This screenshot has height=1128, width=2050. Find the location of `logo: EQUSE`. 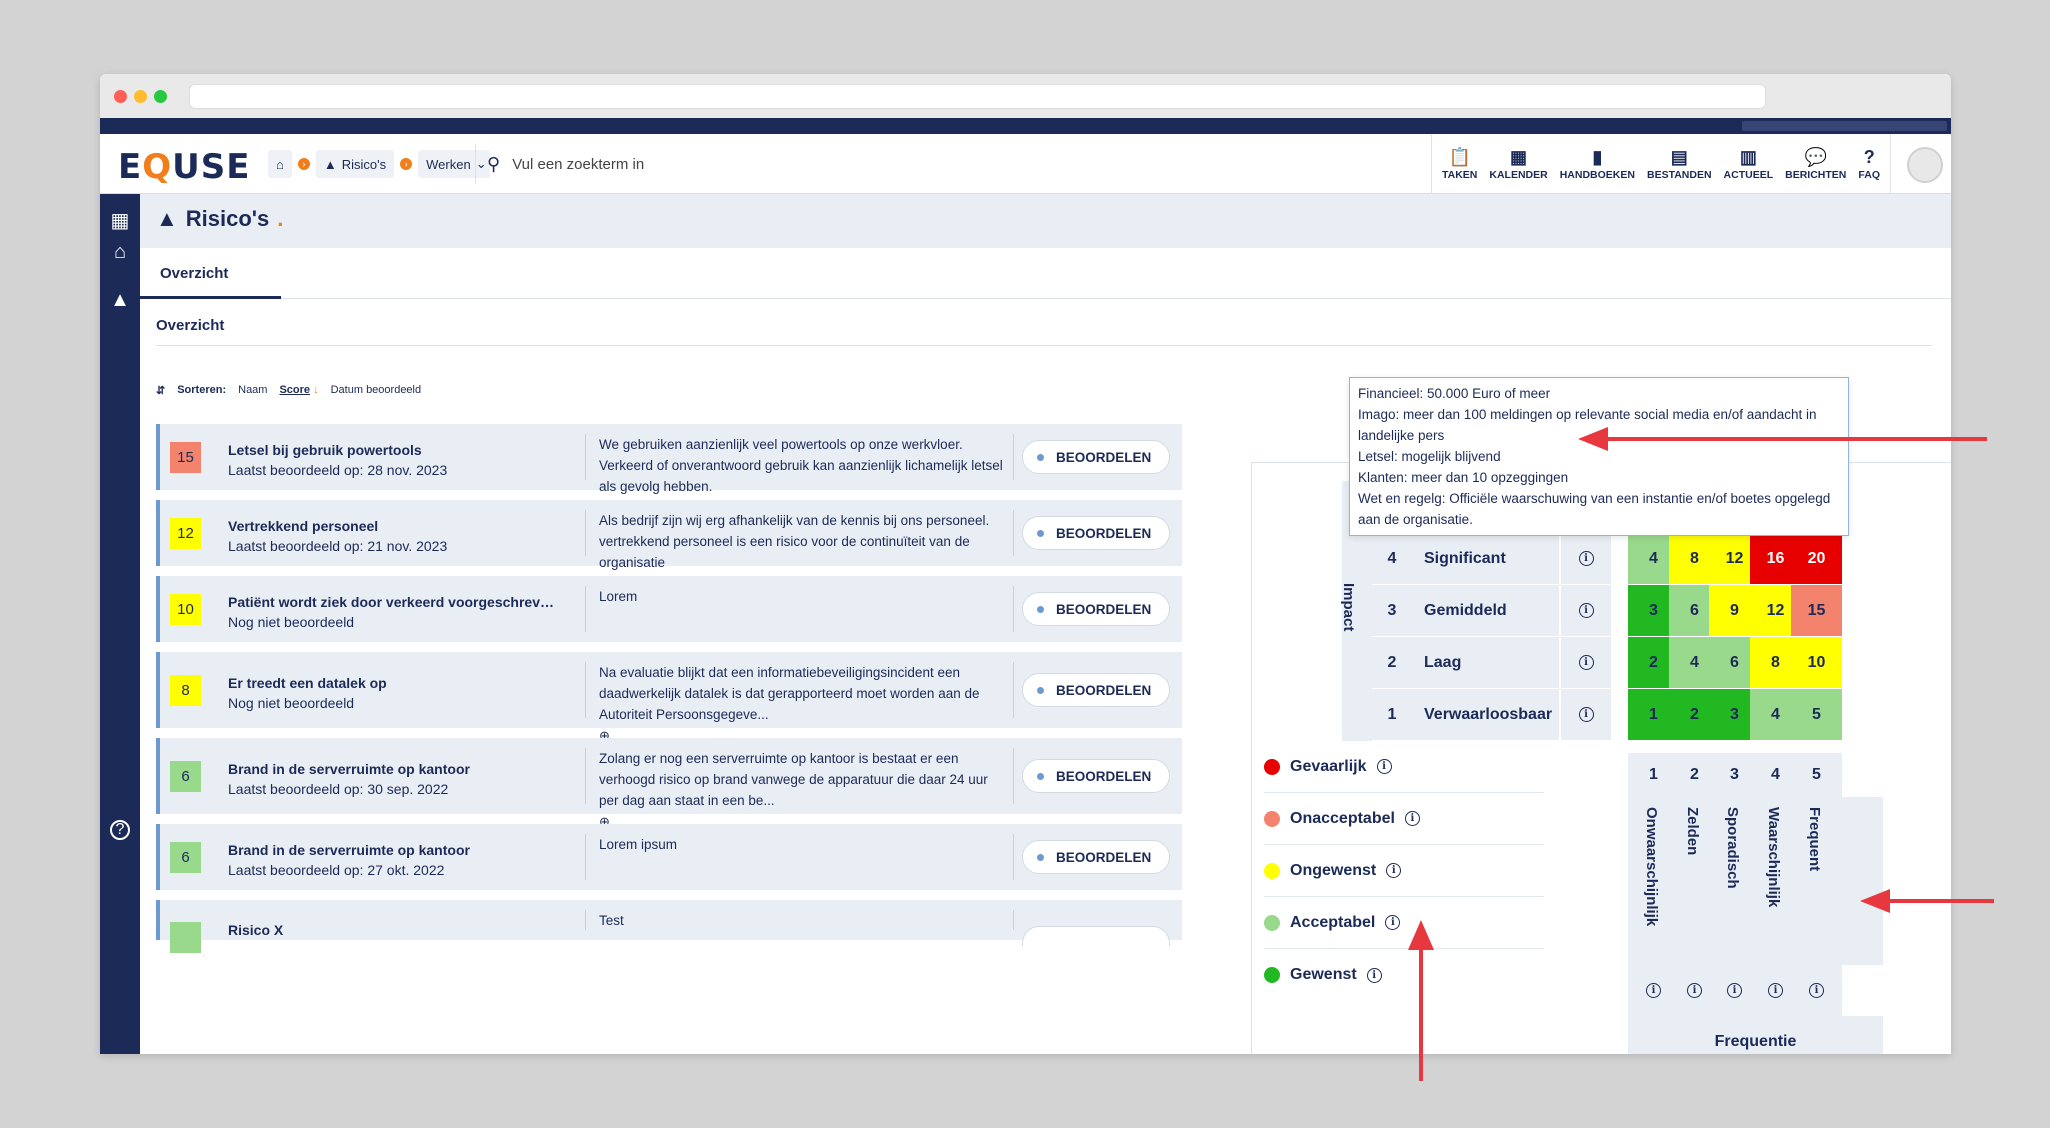

logo: EQUSE is located at coordinates (184, 167).